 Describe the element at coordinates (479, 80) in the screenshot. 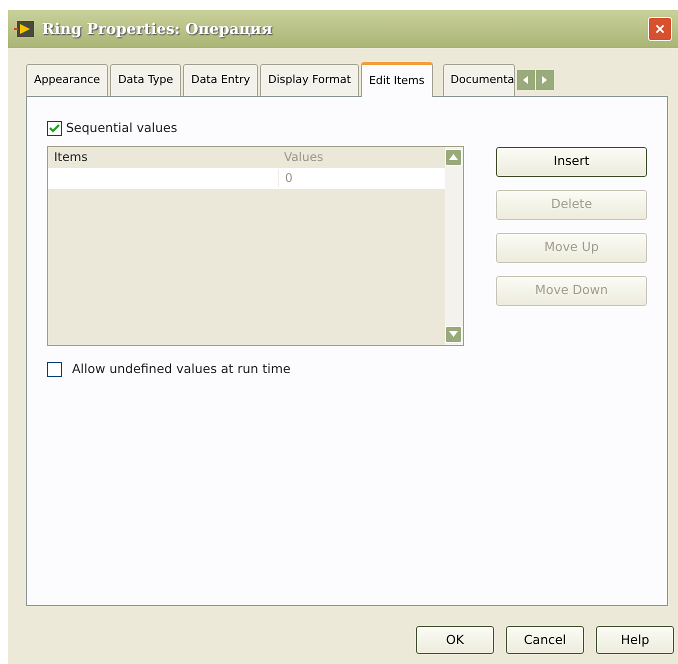

I see `tab: Documenta` at that location.